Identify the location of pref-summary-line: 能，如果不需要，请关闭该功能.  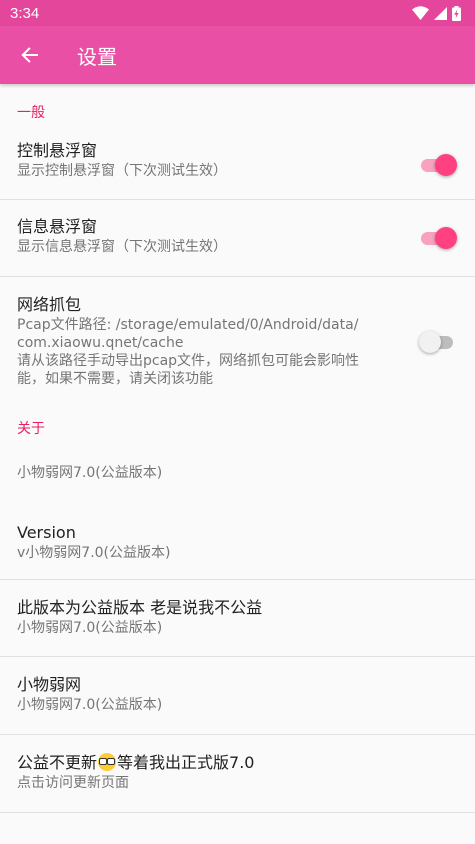
(115, 379).